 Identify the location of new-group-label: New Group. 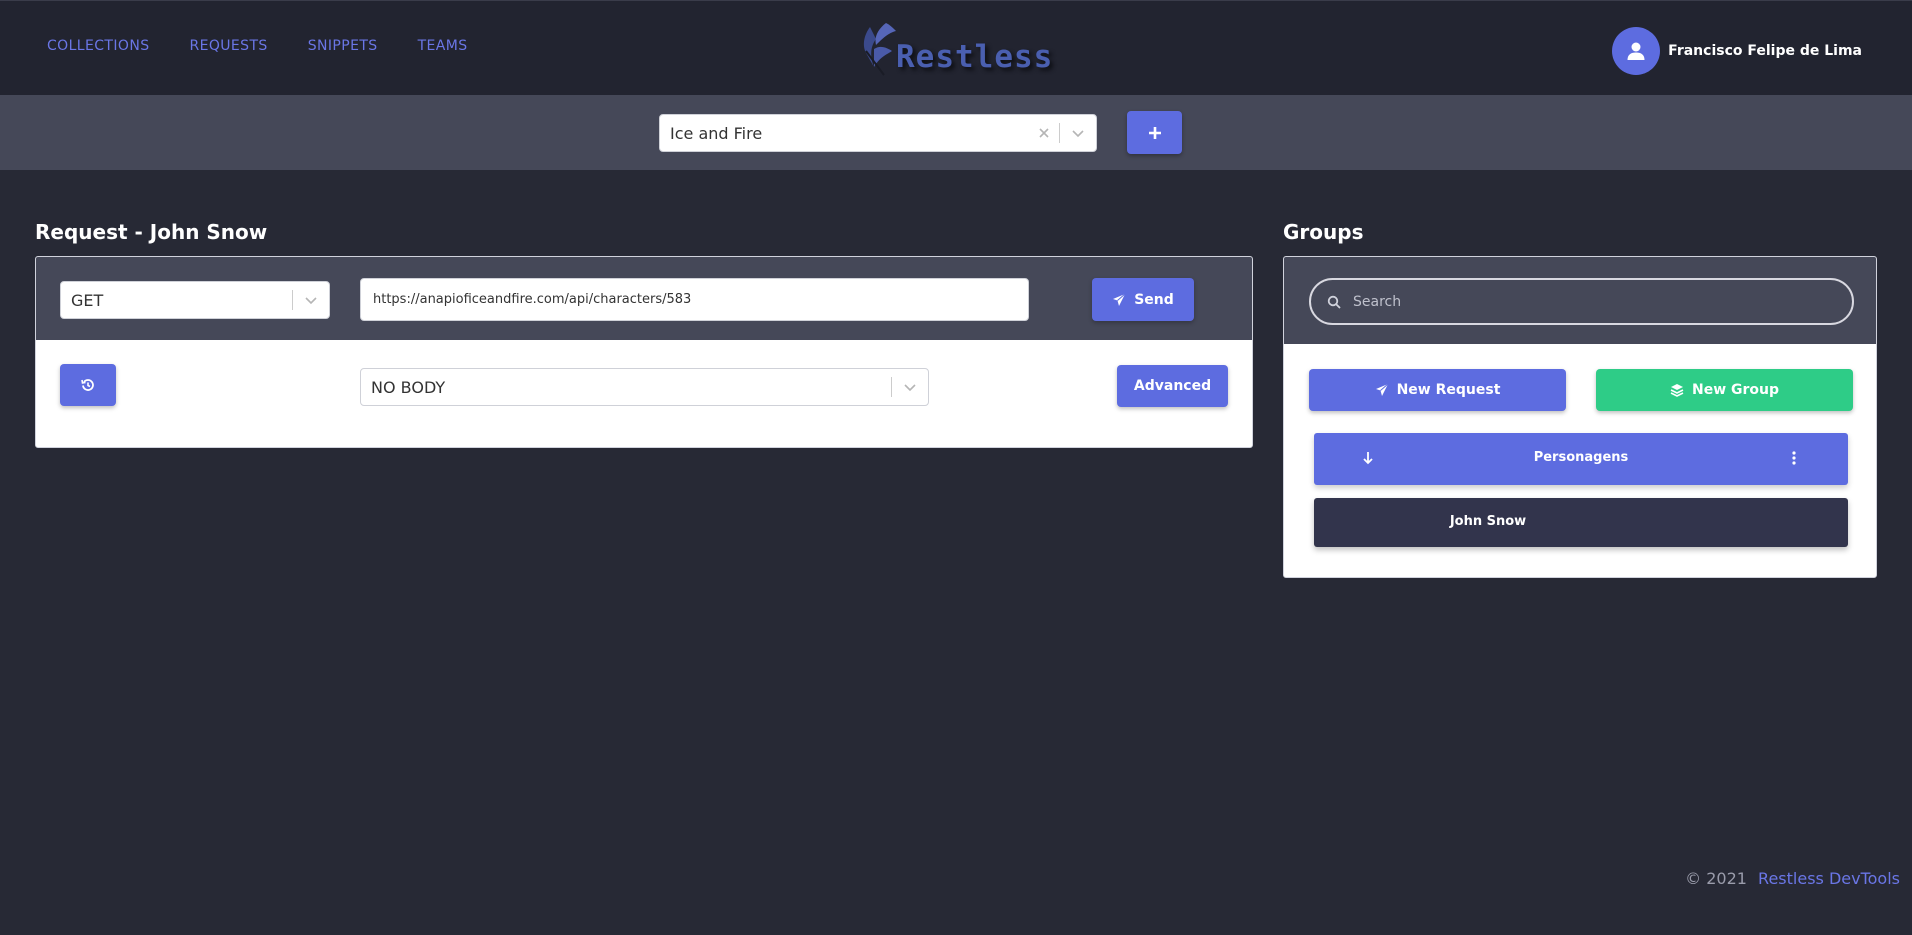
(1735, 390).